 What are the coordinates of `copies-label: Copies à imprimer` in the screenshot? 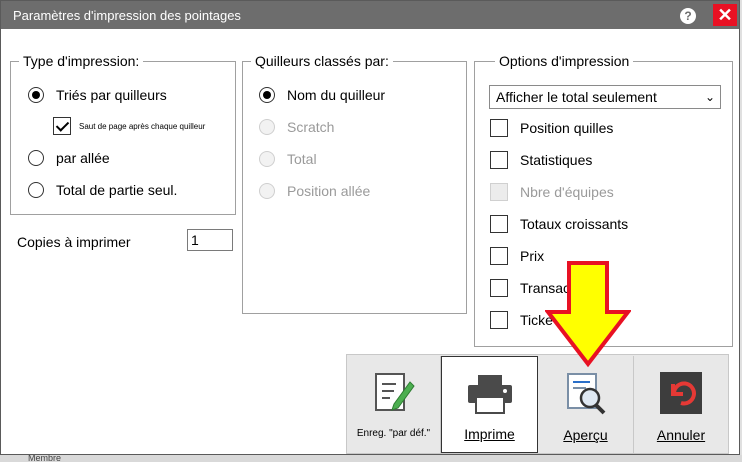 It's located at (74, 242).